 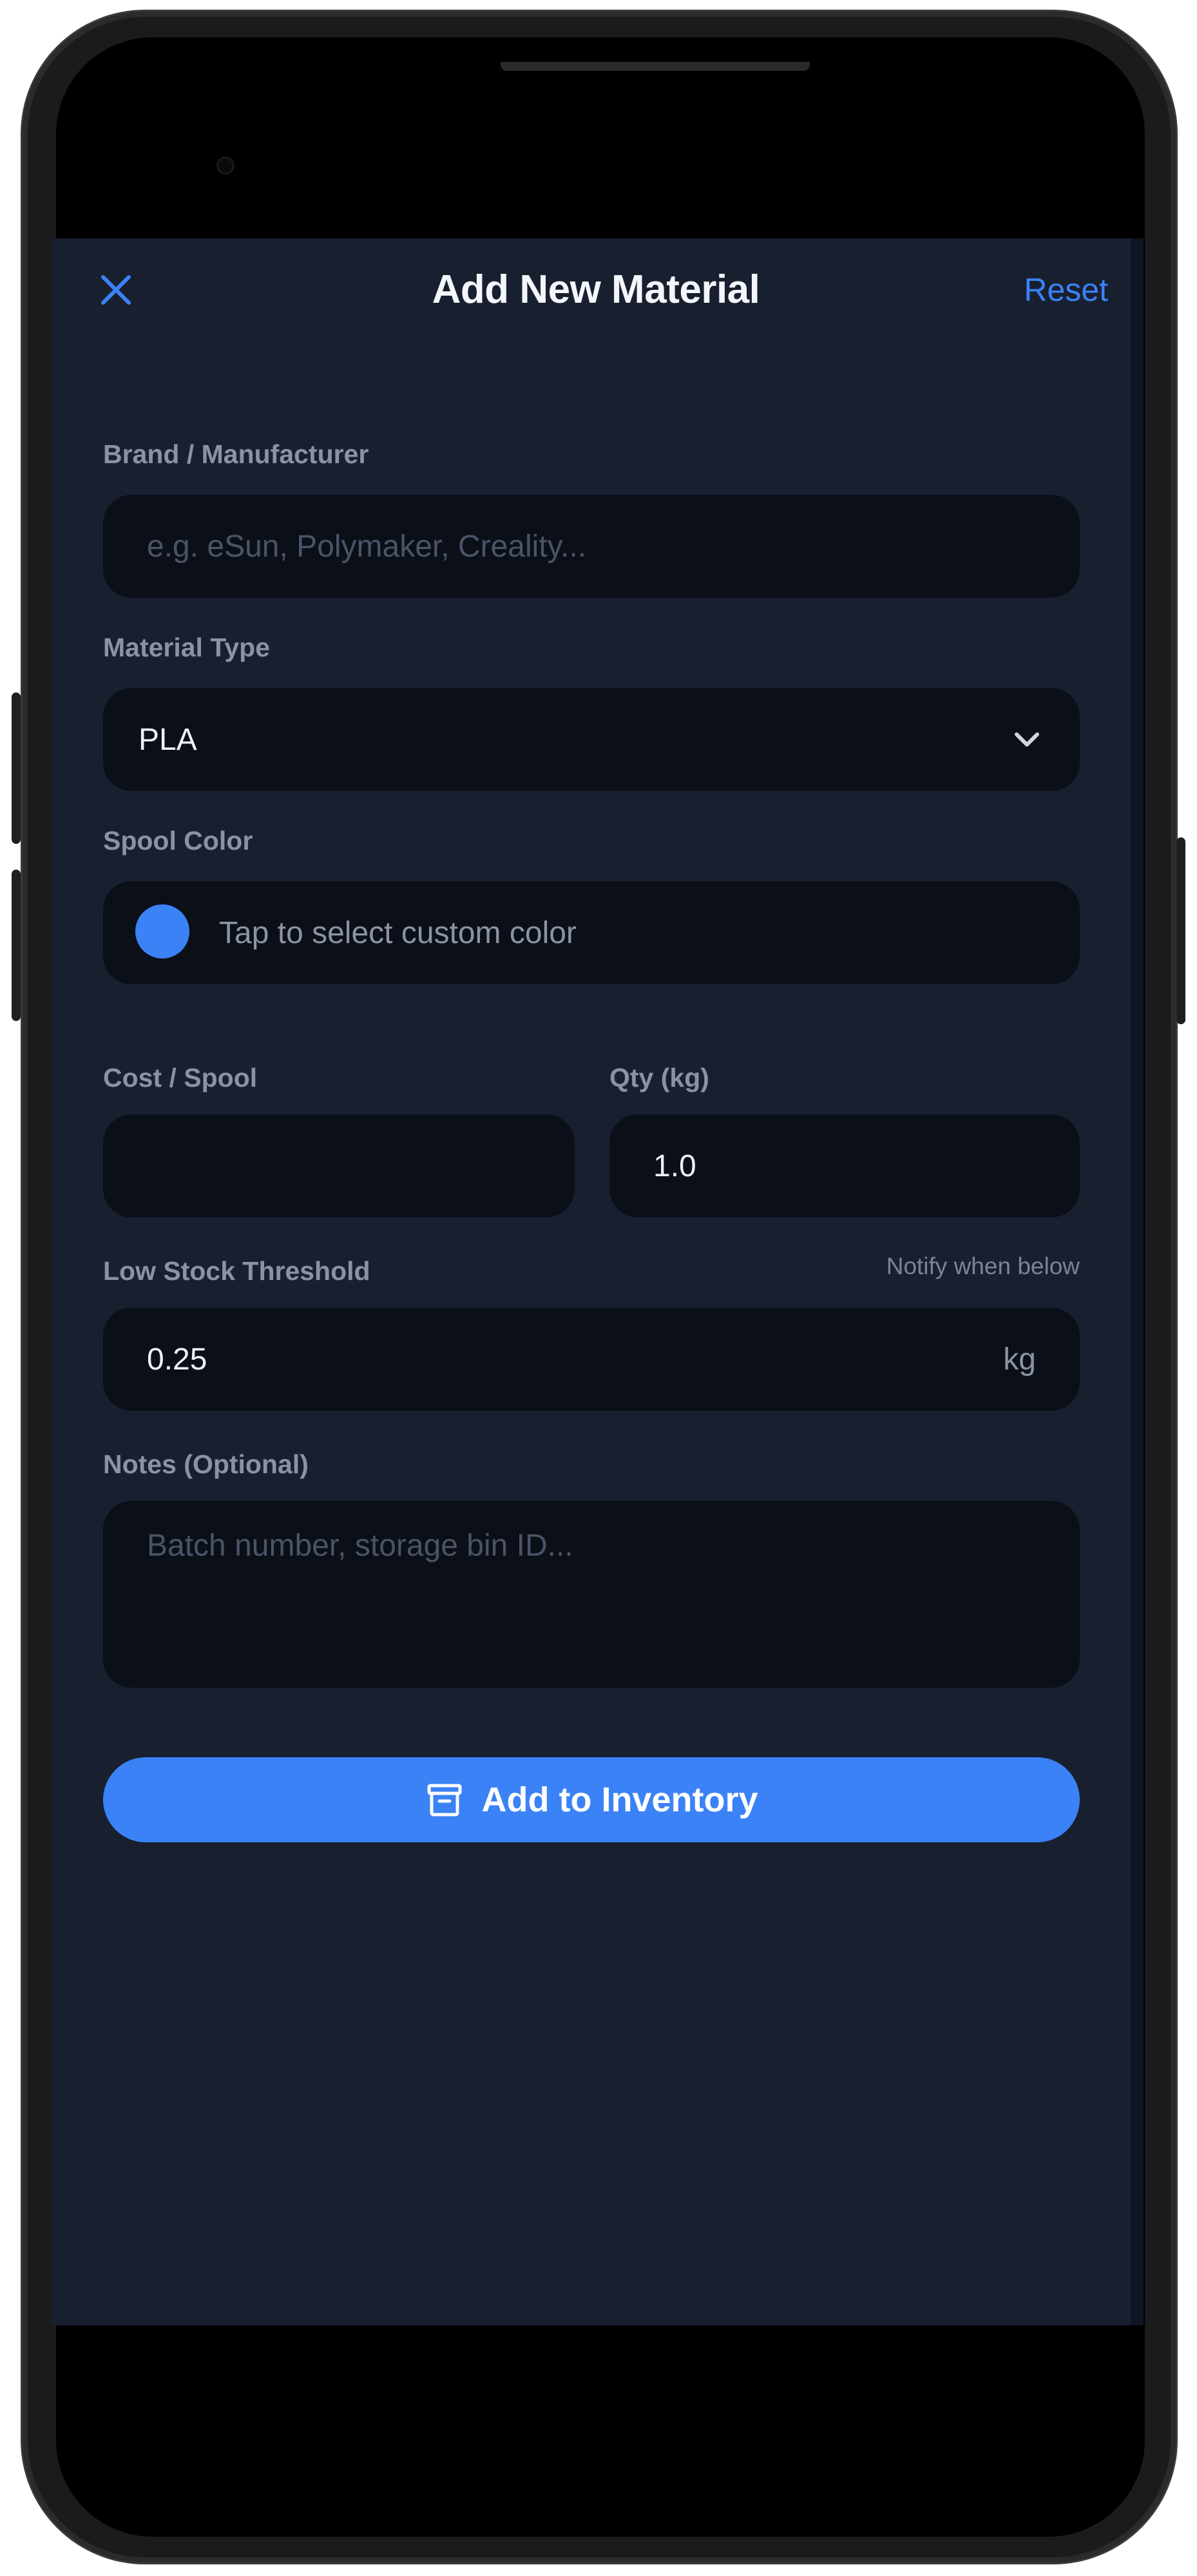 What do you see at coordinates (162, 931) in the screenshot?
I see `color-swatch` at bounding box center [162, 931].